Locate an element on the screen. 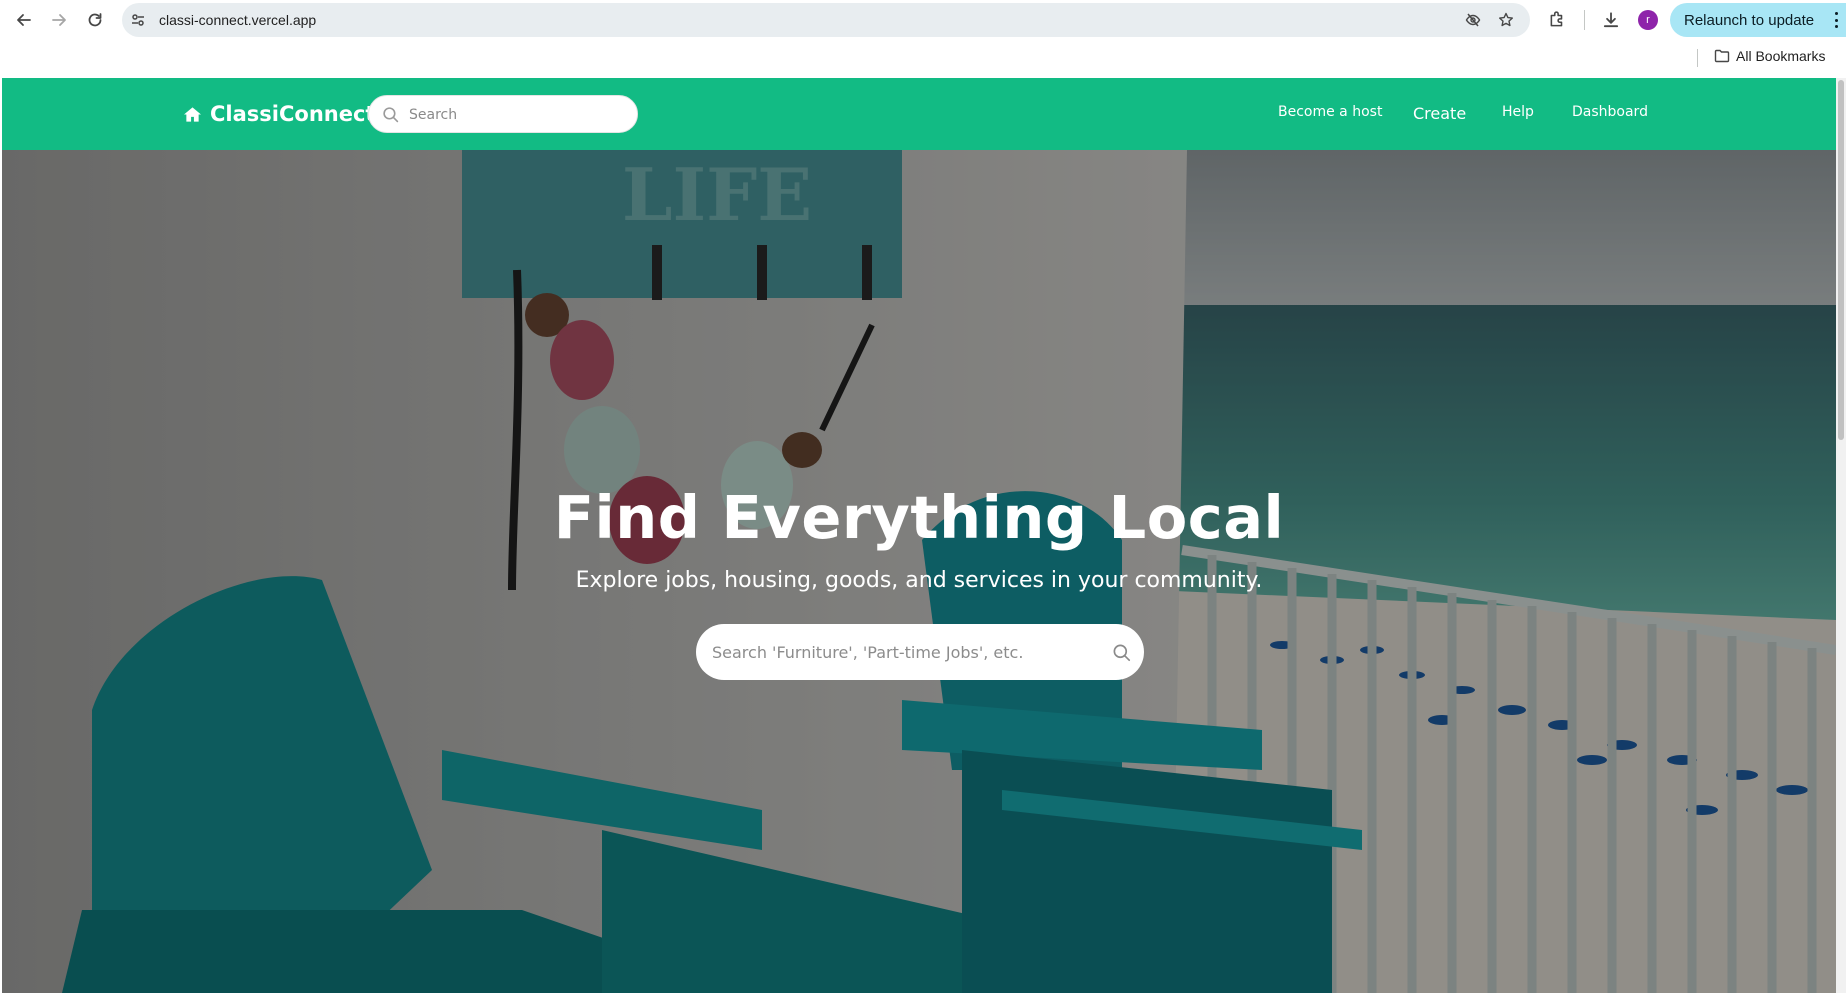 The image size is (1846, 993). eye-off-icon is located at coordinates (1473, 20).